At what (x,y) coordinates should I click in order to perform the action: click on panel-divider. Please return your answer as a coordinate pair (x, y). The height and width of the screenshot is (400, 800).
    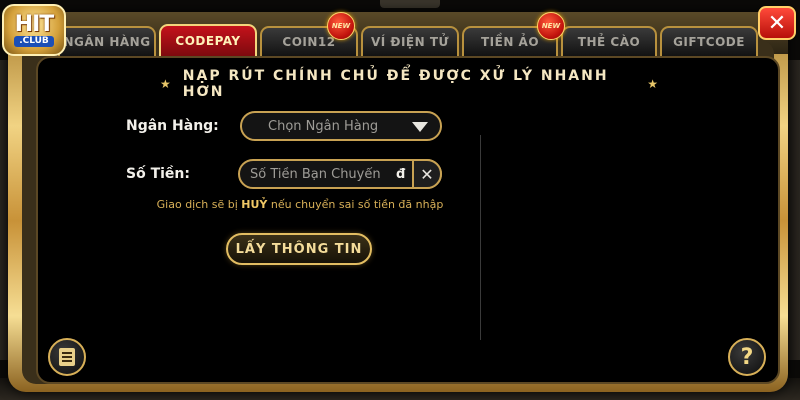
    Looking at the image, I should click on (480, 237).